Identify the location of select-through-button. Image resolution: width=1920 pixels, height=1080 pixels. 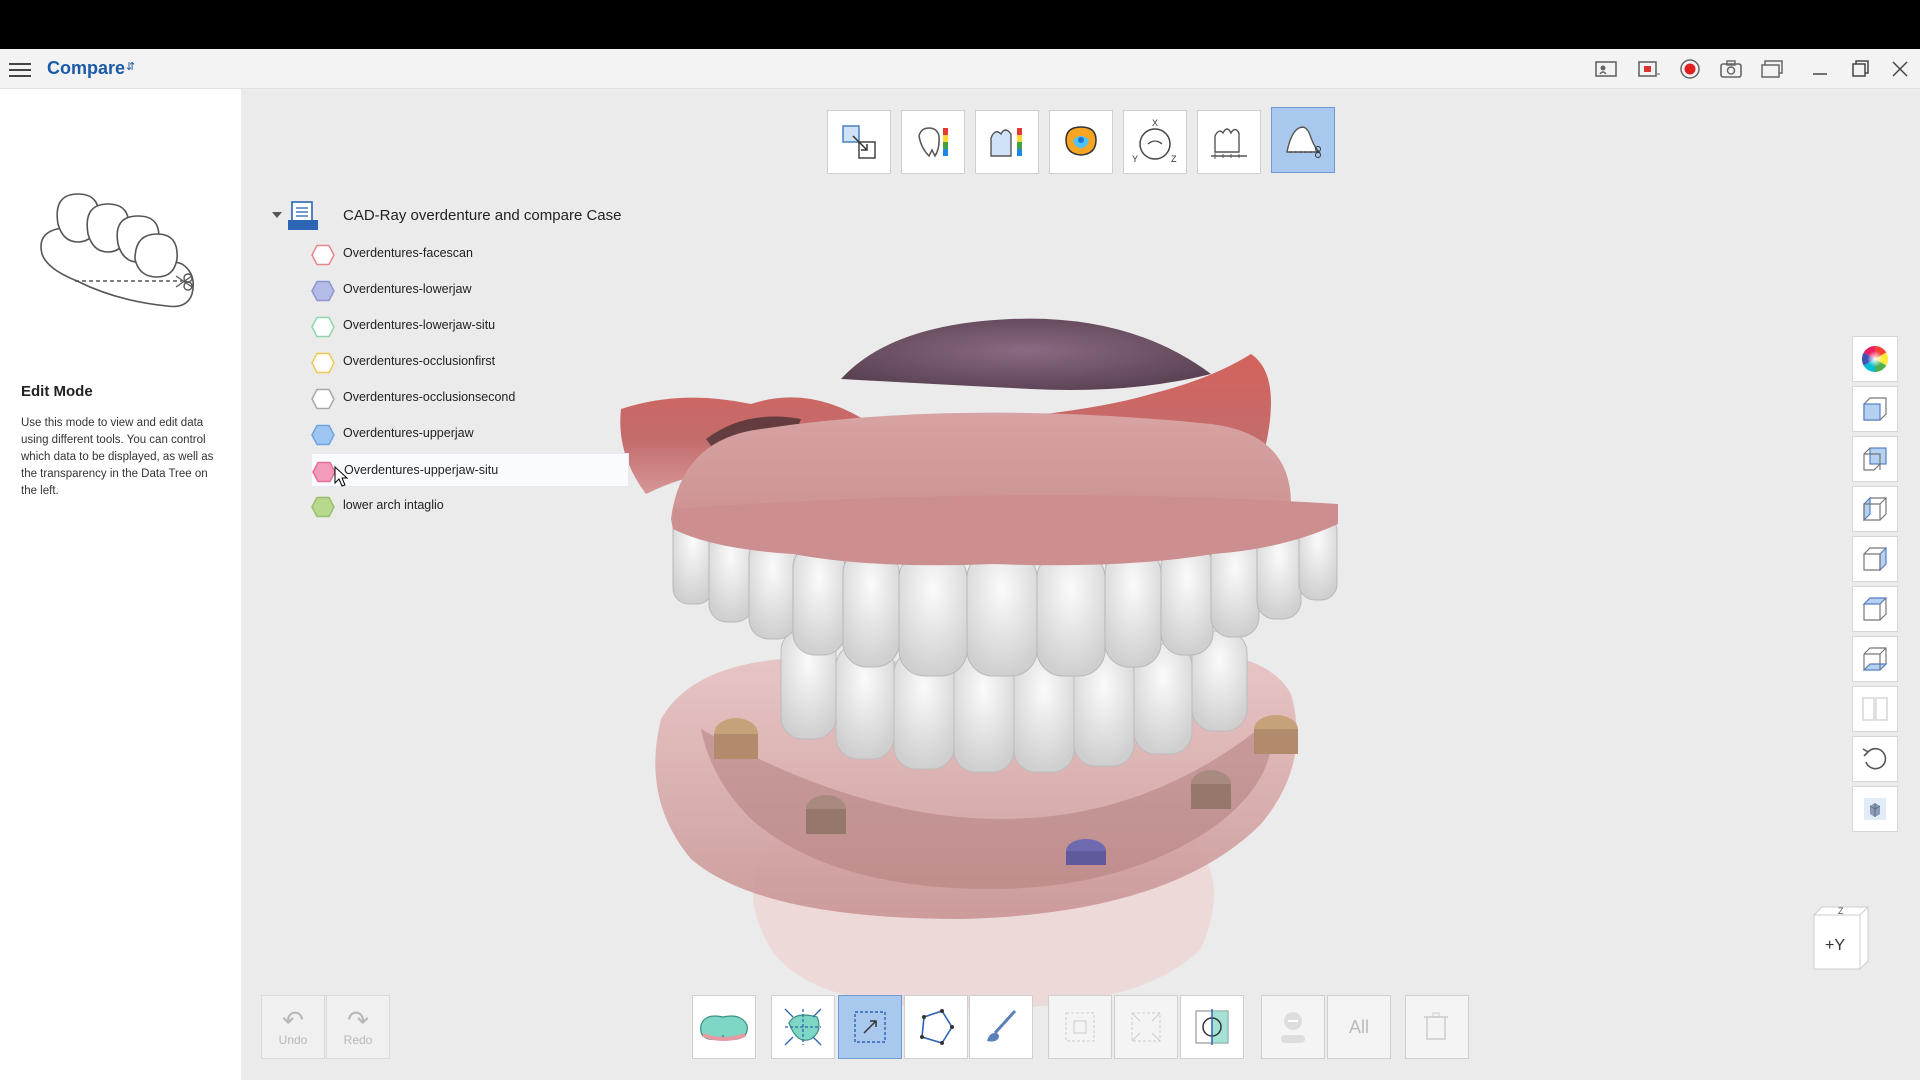
(803, 1027).